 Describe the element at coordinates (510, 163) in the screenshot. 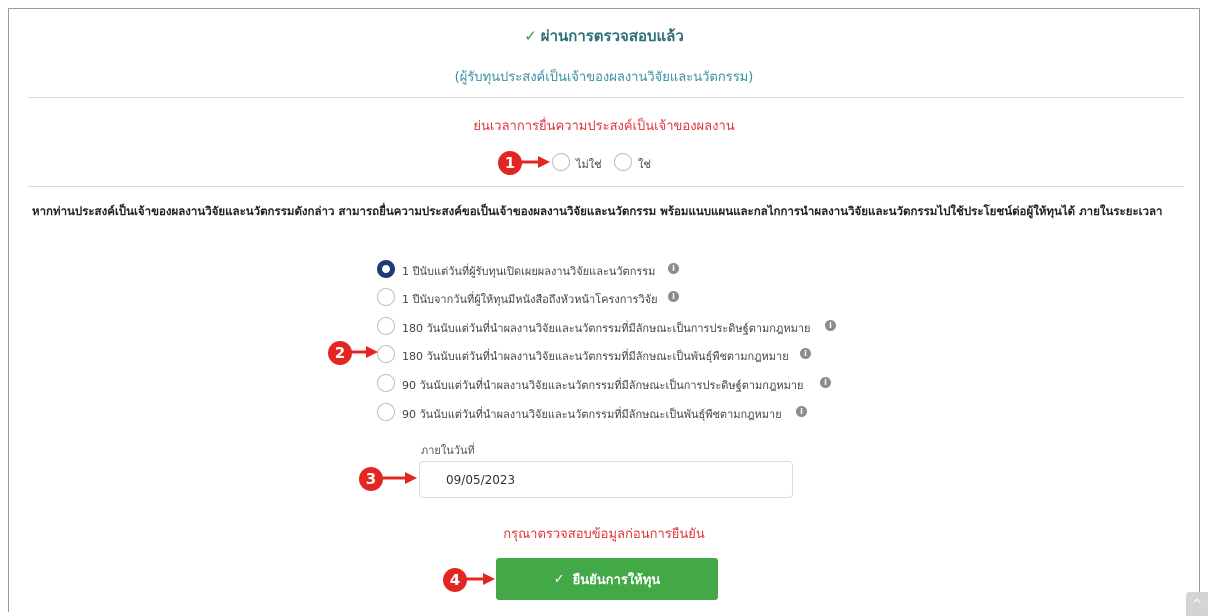

I see `annotation-marker-1: 1` at that location.